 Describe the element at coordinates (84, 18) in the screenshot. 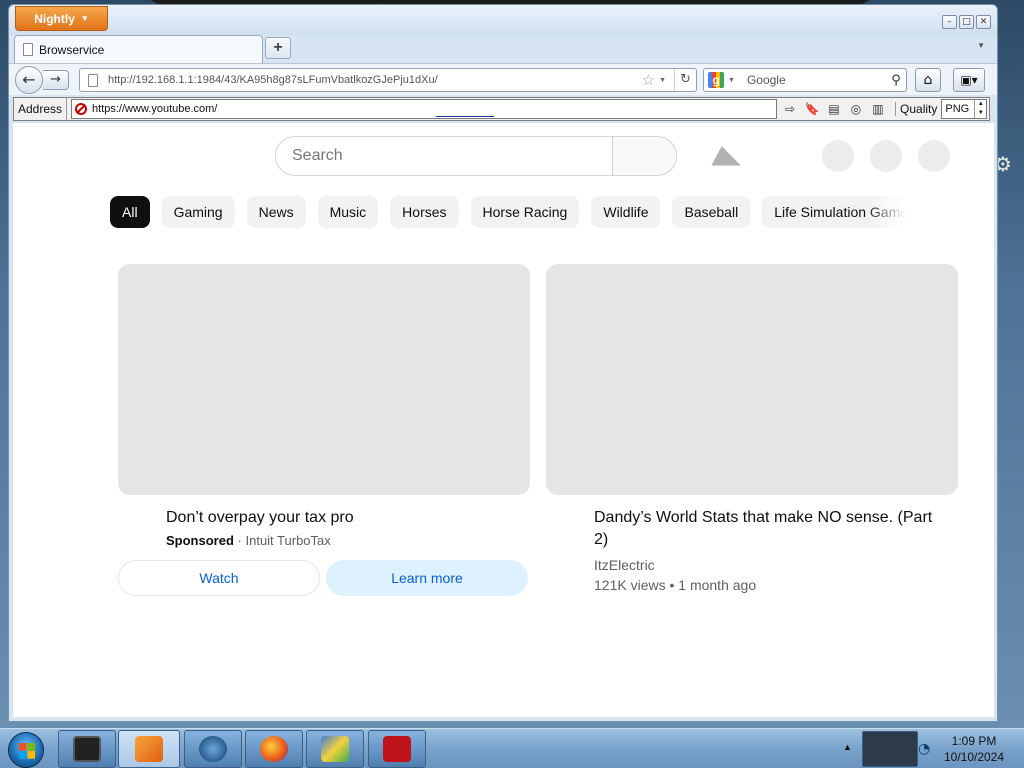

I see `caret-down-icon: ▼` at that location.